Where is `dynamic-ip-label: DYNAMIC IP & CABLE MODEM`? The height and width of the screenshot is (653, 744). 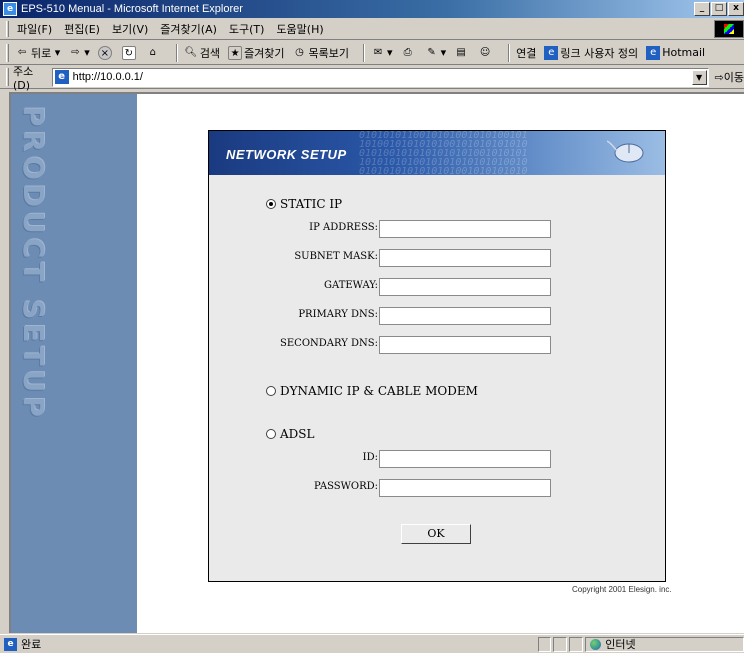 dynamic-ip-label: DYNAMIC IP & CABLE MODEM is located at coordinates (379, 391).